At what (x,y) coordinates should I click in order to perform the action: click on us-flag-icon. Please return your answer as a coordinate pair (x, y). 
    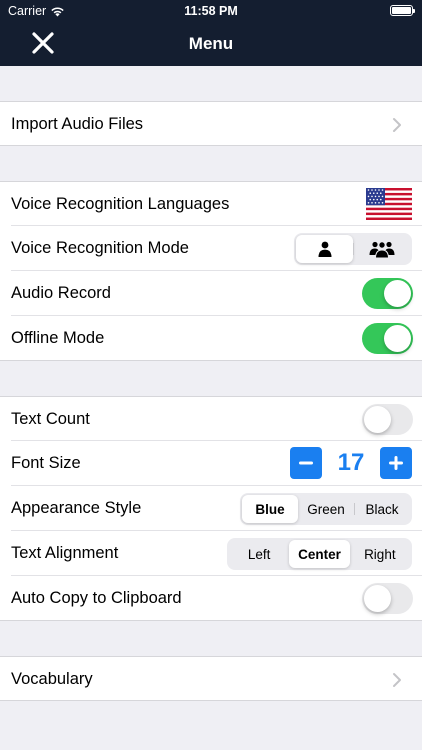
    Looking at the image, I should click on (389, 204).